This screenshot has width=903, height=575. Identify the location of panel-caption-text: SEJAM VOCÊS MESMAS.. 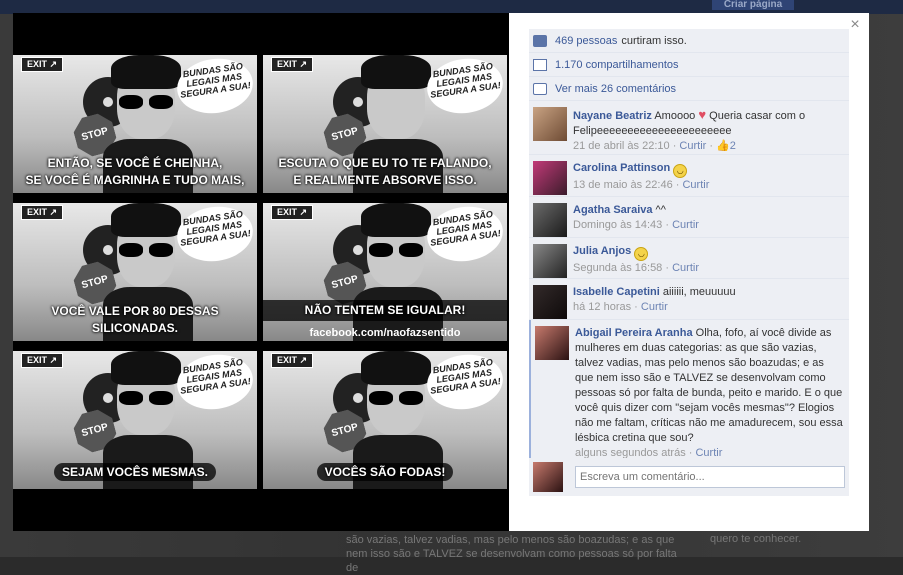
(135, 472).